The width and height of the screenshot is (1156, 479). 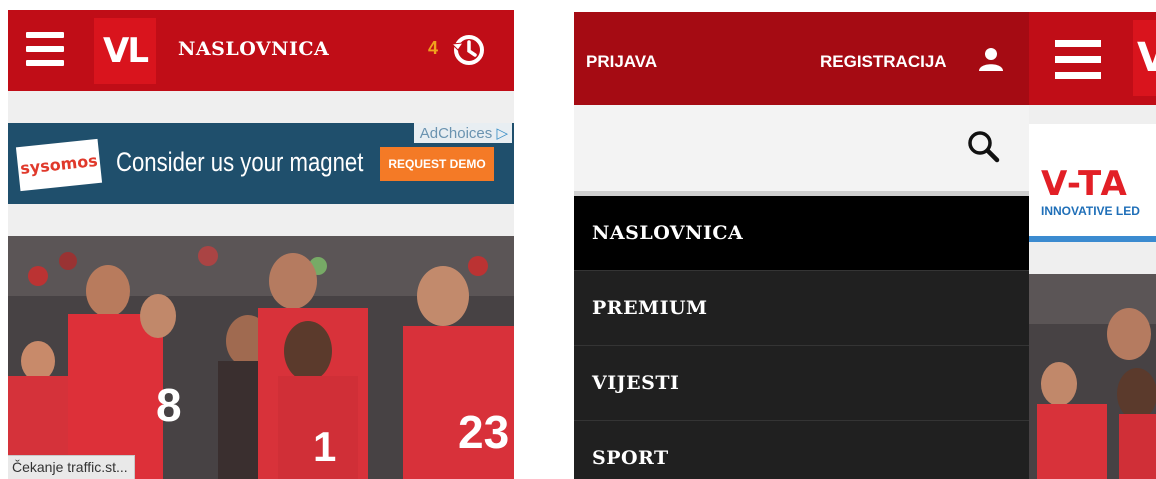 I want to click on menu-item-premium: PREMIUM, so click(x=801, y=308).